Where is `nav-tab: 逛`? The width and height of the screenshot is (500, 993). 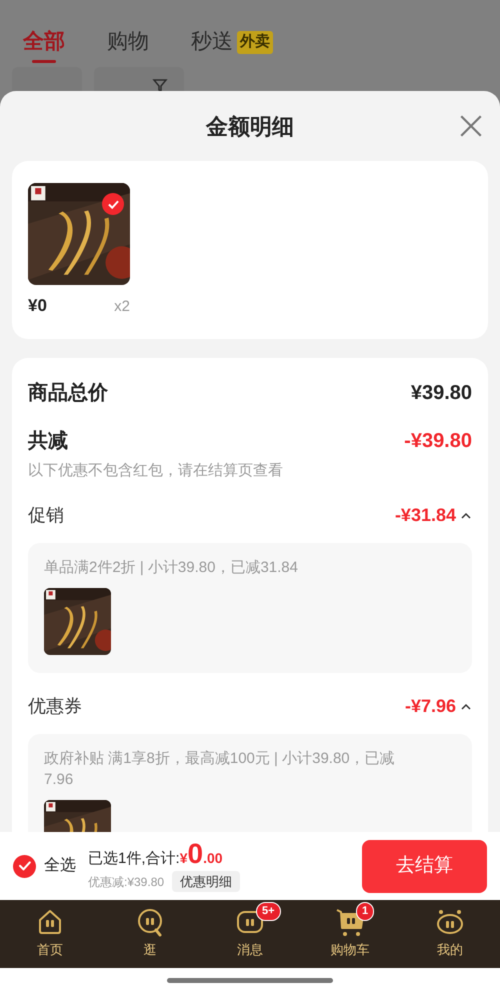
nav-tab: 逛 is located at coordinates (150, 934).